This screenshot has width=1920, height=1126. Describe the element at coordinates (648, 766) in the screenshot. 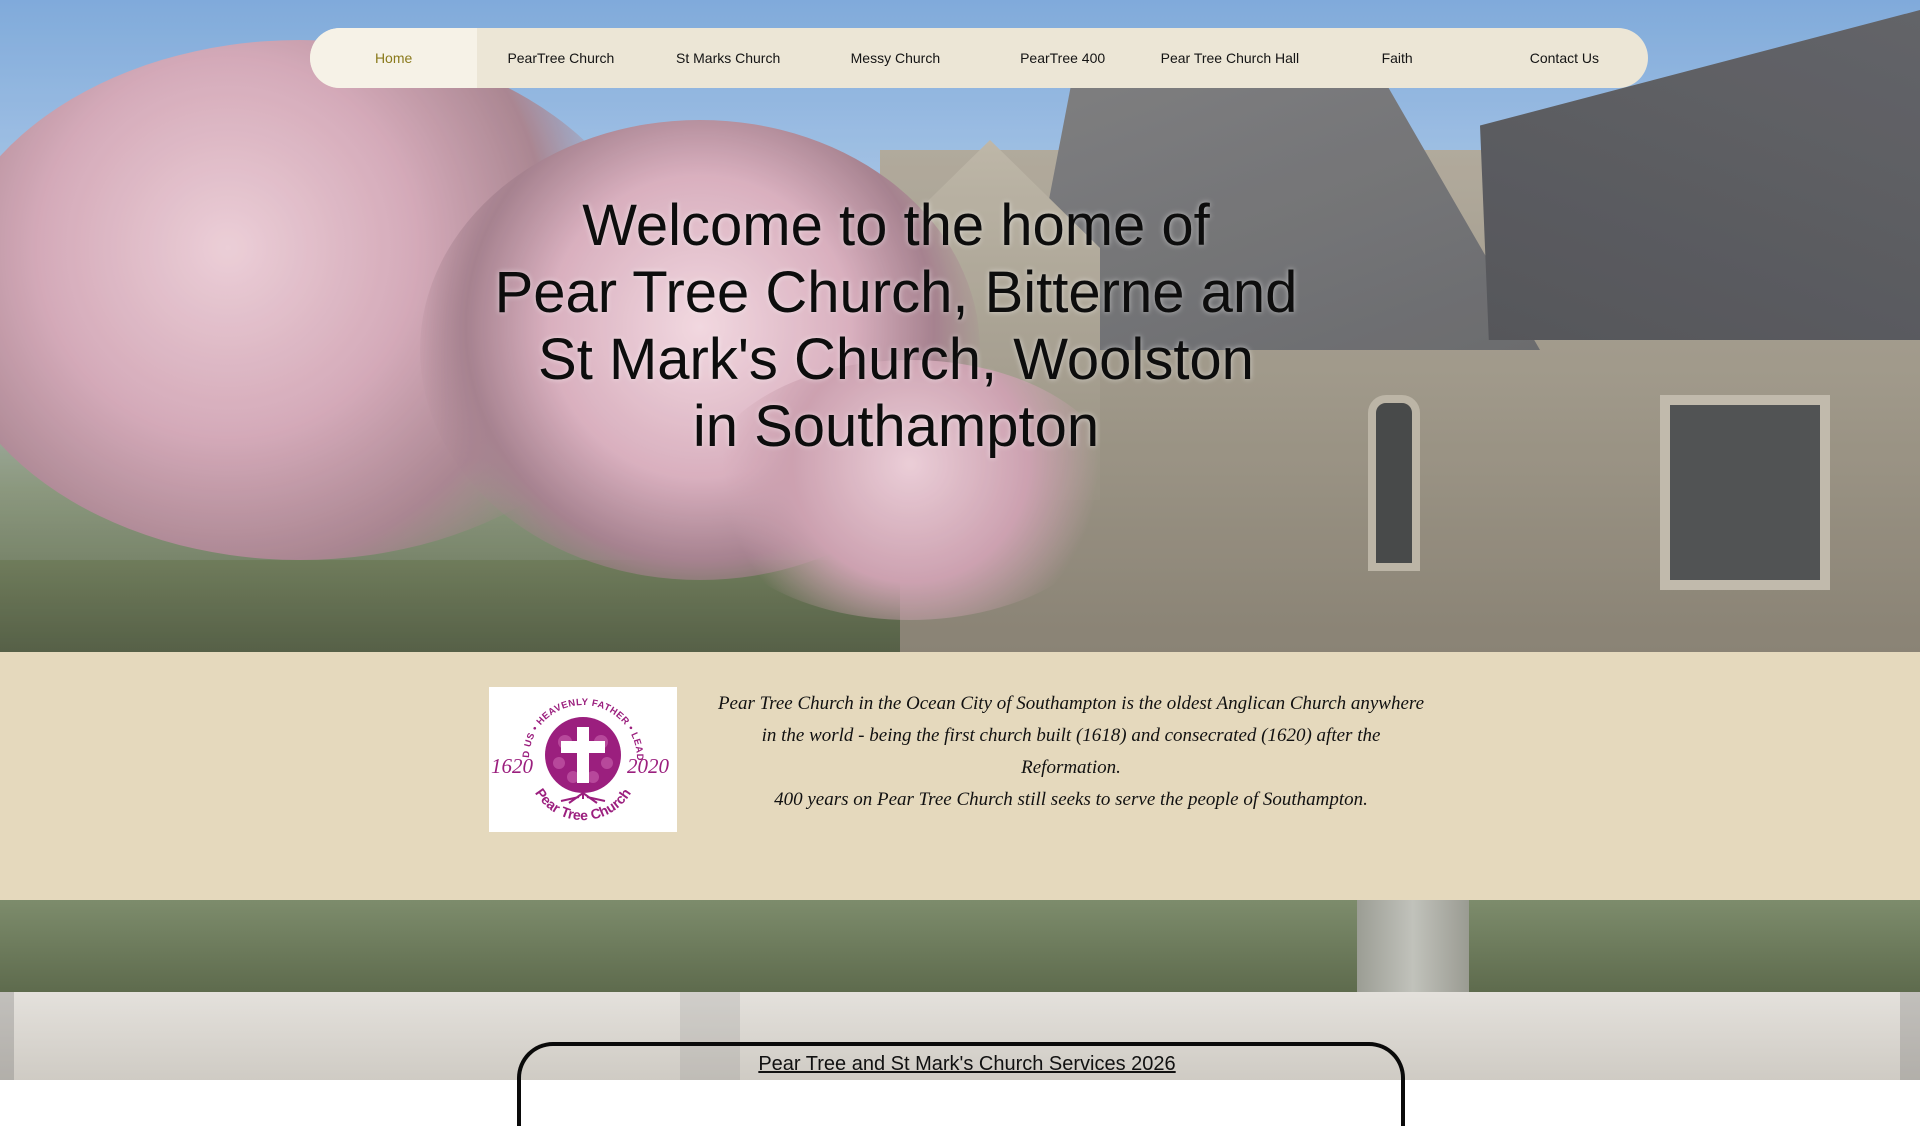

I see `logo-year-right: 2020` at that location.